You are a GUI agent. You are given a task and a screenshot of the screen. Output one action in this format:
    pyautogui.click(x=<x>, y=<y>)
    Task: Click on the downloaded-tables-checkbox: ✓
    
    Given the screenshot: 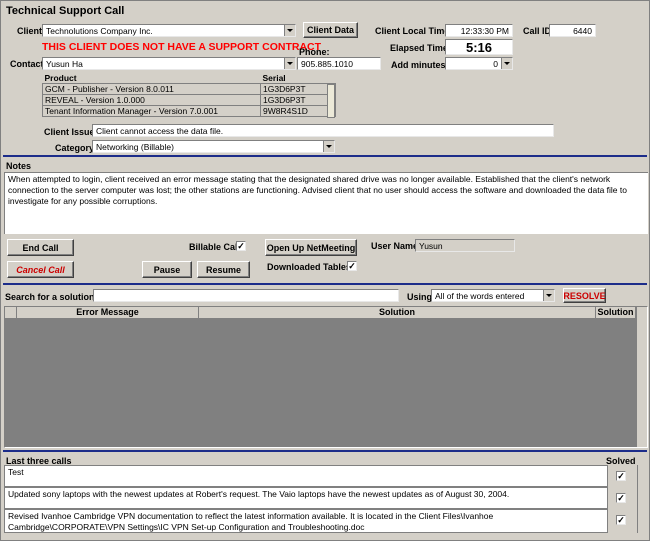 What is the action you would take?
    pyautogui.click(x=352, y=266)
    